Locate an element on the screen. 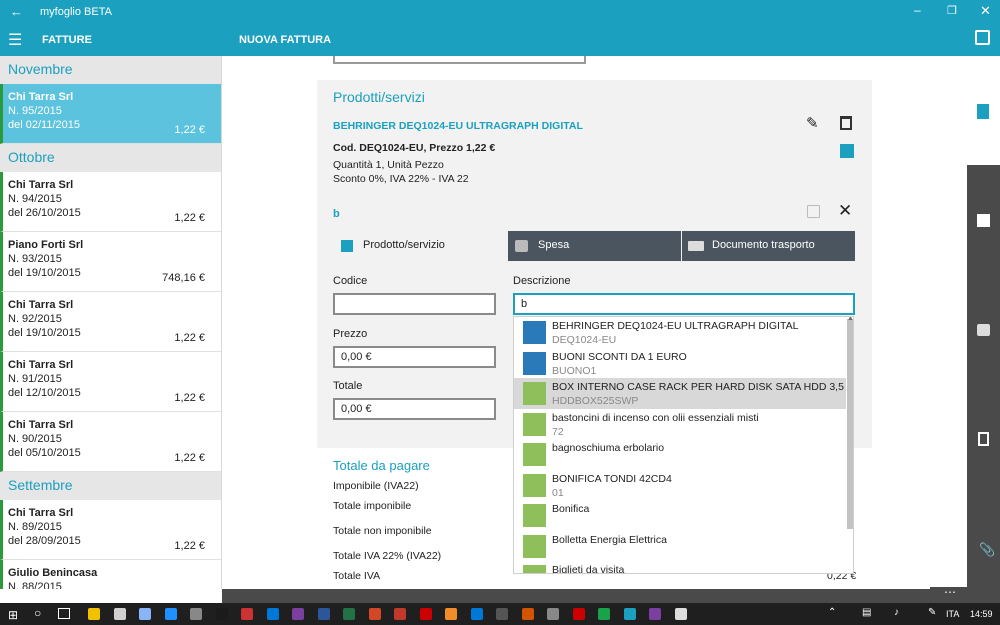 Image resolution: width=1000 pixels, height=625 pixels. suggestion-item: bagnoschiuma erbolario is located at coordinates (680, 454).